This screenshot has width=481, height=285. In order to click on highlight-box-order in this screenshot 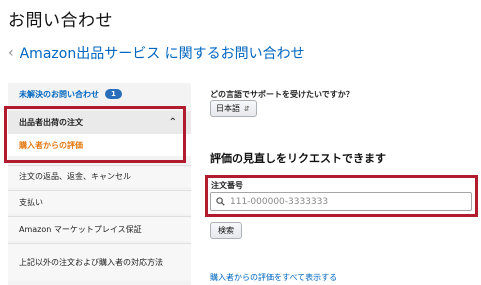, I will do `click(341, 196)`.